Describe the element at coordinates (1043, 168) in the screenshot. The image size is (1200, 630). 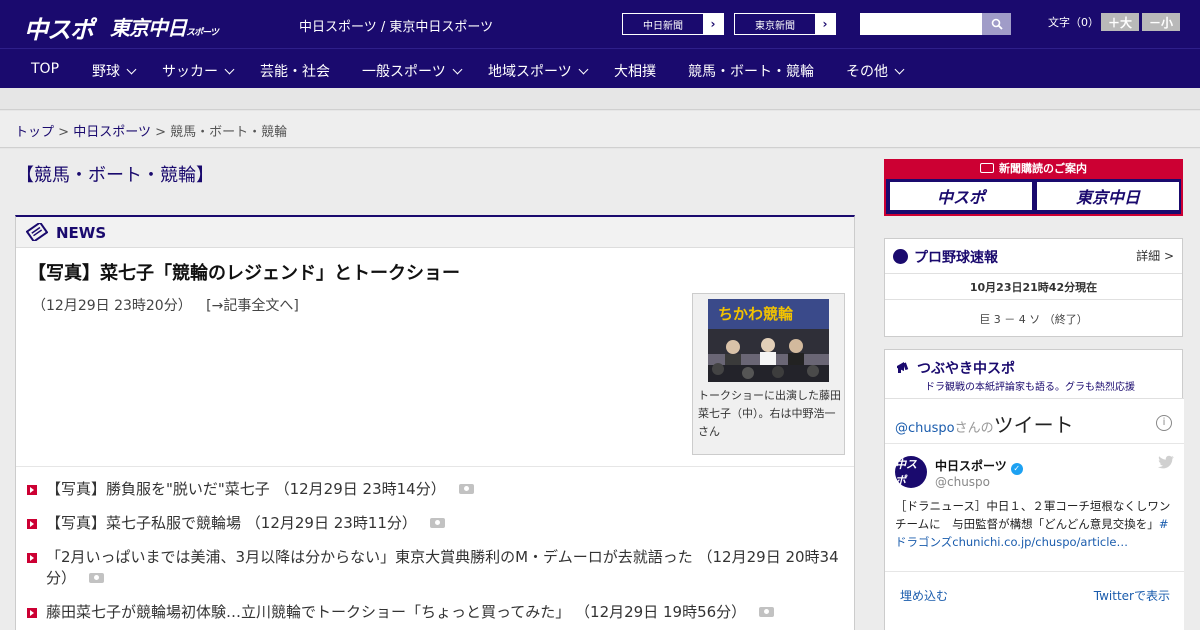
I see `subscription-title-text: 新聞購読のご案内` at that location.